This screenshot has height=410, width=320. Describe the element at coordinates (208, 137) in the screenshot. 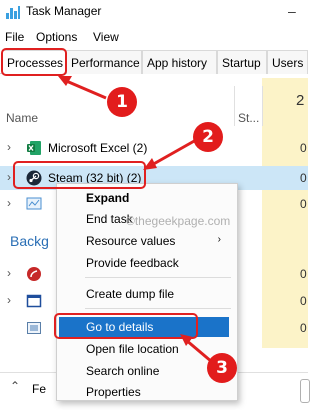

I see `step-badge-2: 2` at that location.